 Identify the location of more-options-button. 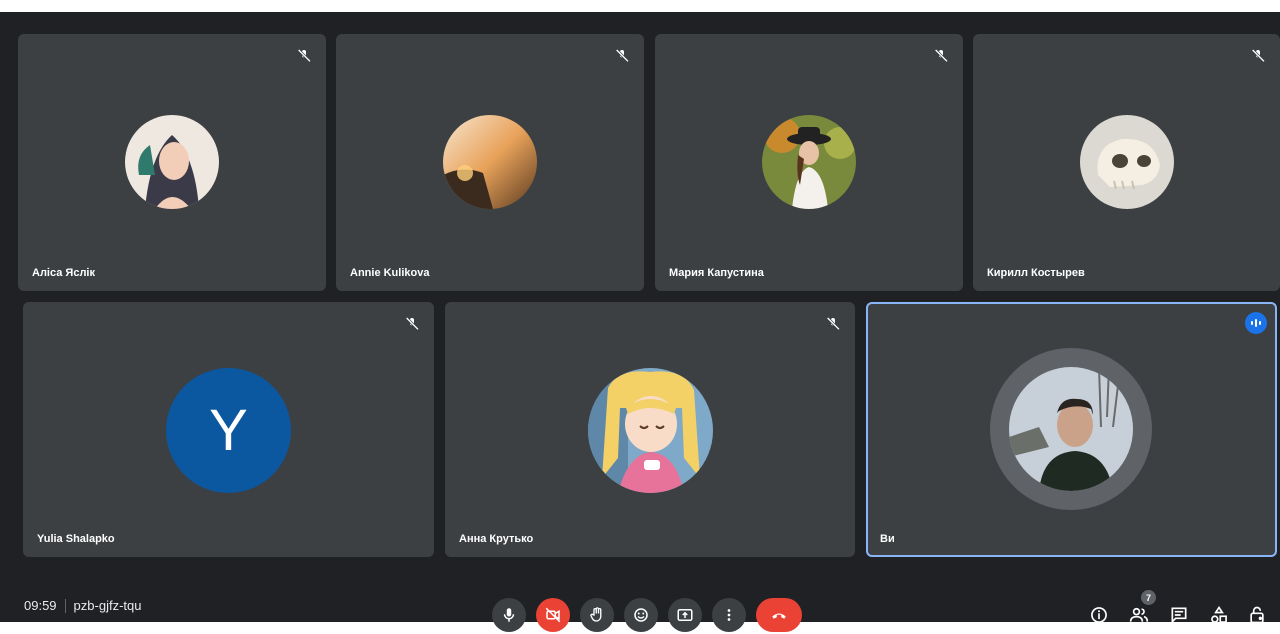
(729, 615).